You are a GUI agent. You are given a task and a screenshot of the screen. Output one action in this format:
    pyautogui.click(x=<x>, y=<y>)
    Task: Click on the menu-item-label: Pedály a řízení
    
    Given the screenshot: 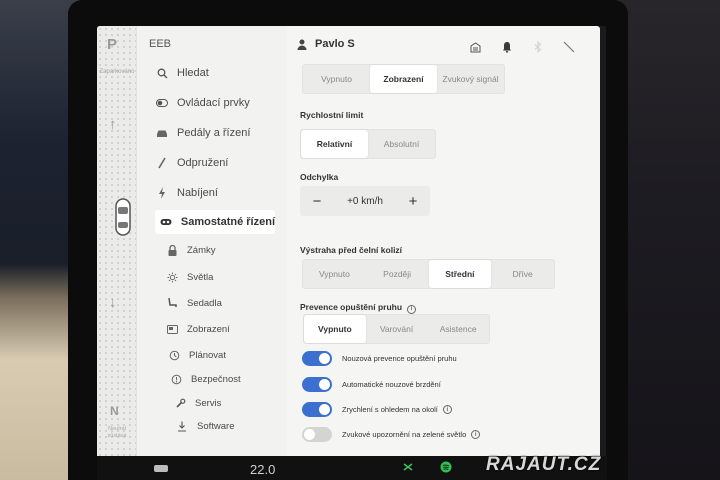 What is the action you would take?
    pyautogui.click(x=214, y=133)
    